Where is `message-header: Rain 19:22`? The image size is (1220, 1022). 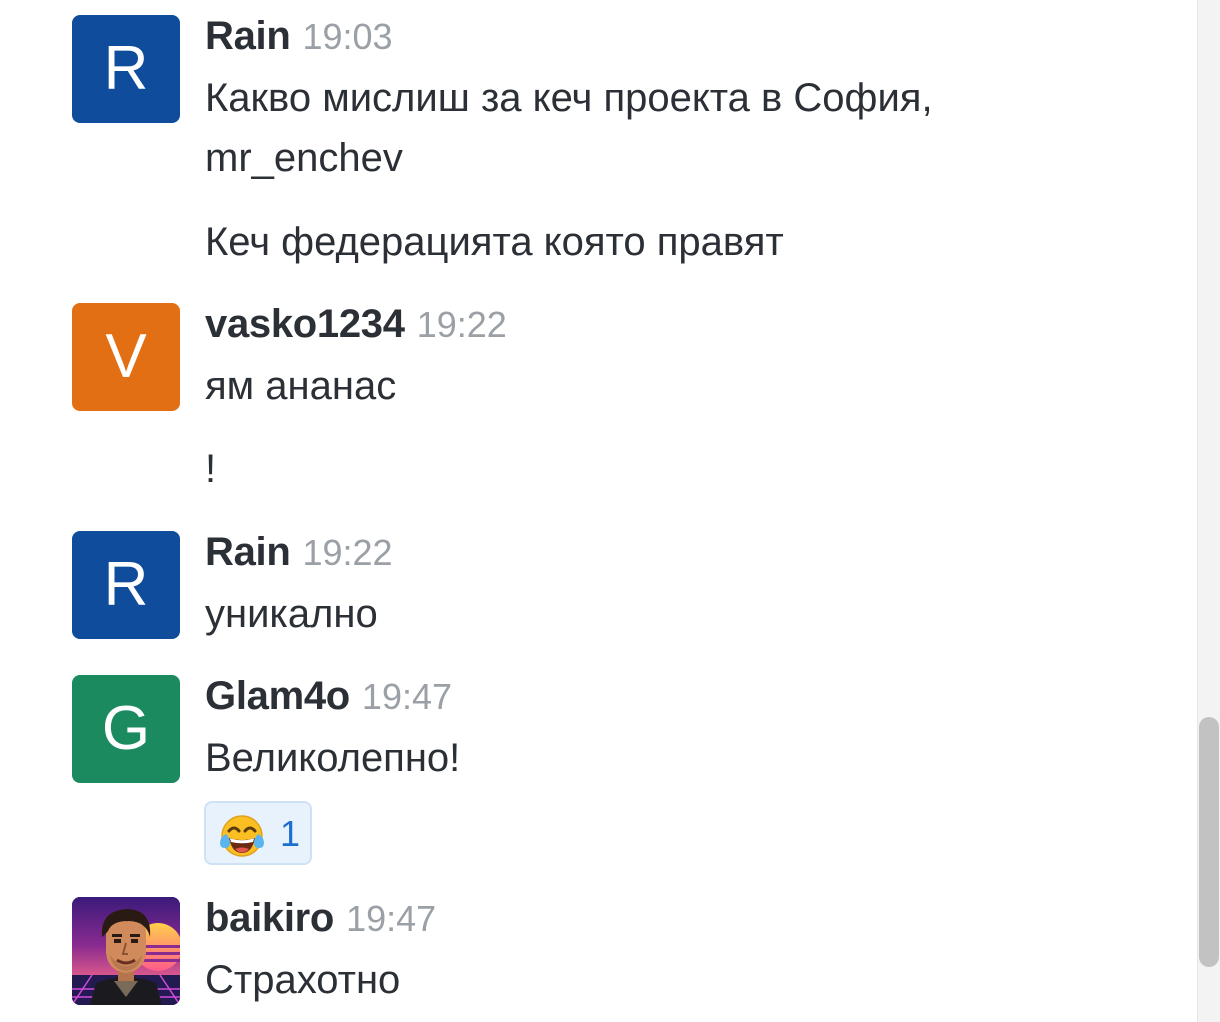
message-header: Rain 19:22 is located at coordinates (299, 552).